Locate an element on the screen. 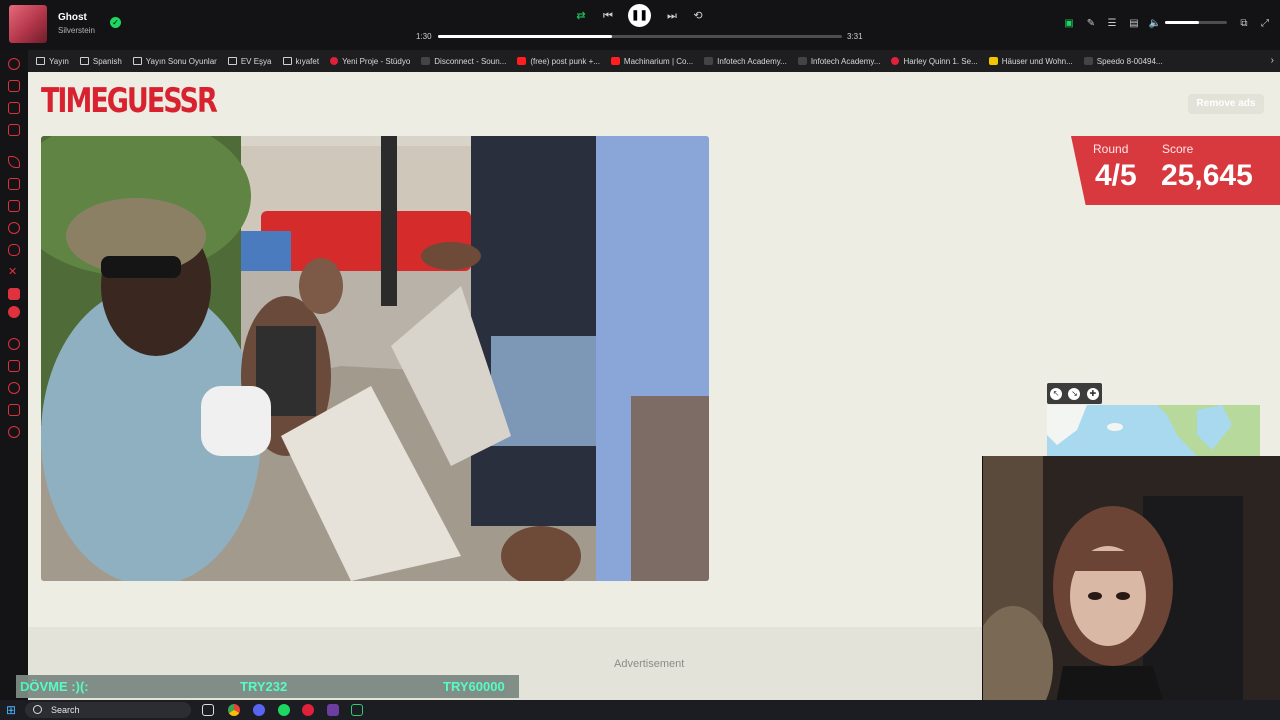 This screenshot has height=720, width=1280. repeat-icon: ⟲ is located at coordinates (698, 16).